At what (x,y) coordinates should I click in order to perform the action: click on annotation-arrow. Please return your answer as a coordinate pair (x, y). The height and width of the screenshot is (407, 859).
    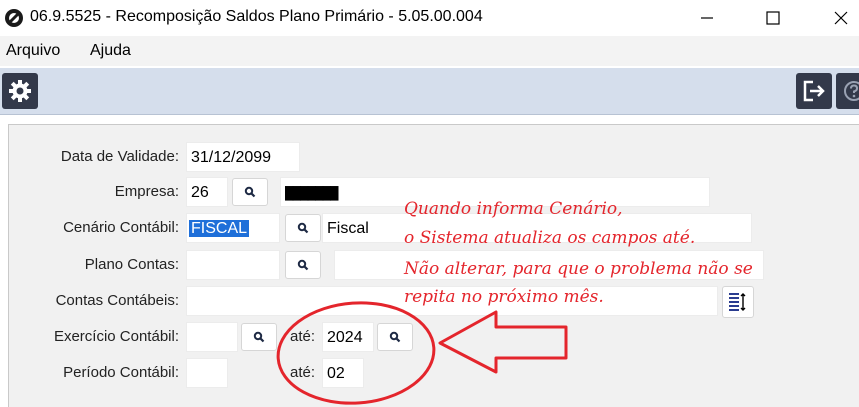
    Looking at the image, I should click on (503, 342).